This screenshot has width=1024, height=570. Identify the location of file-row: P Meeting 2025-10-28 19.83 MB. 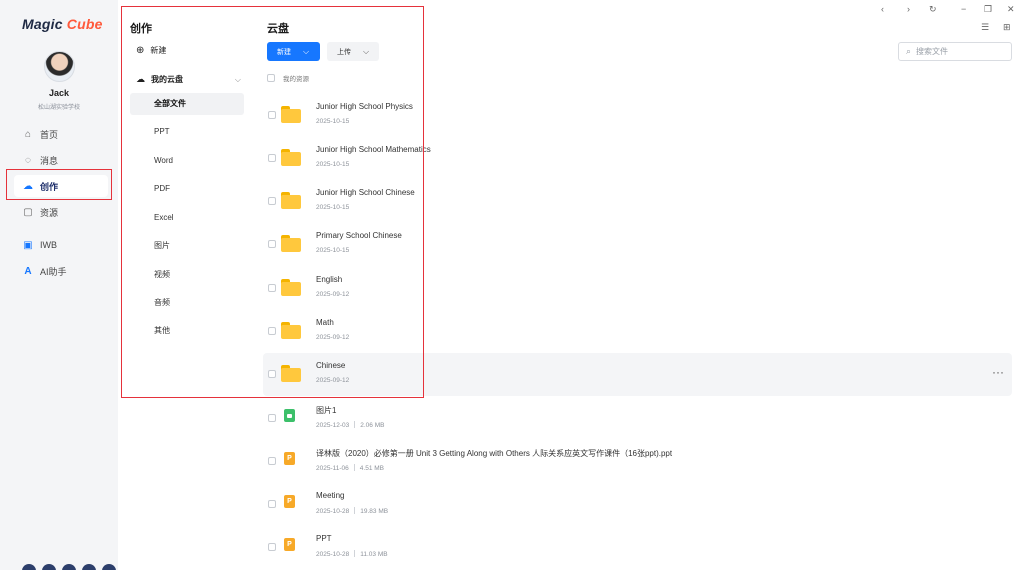
(637, 504).